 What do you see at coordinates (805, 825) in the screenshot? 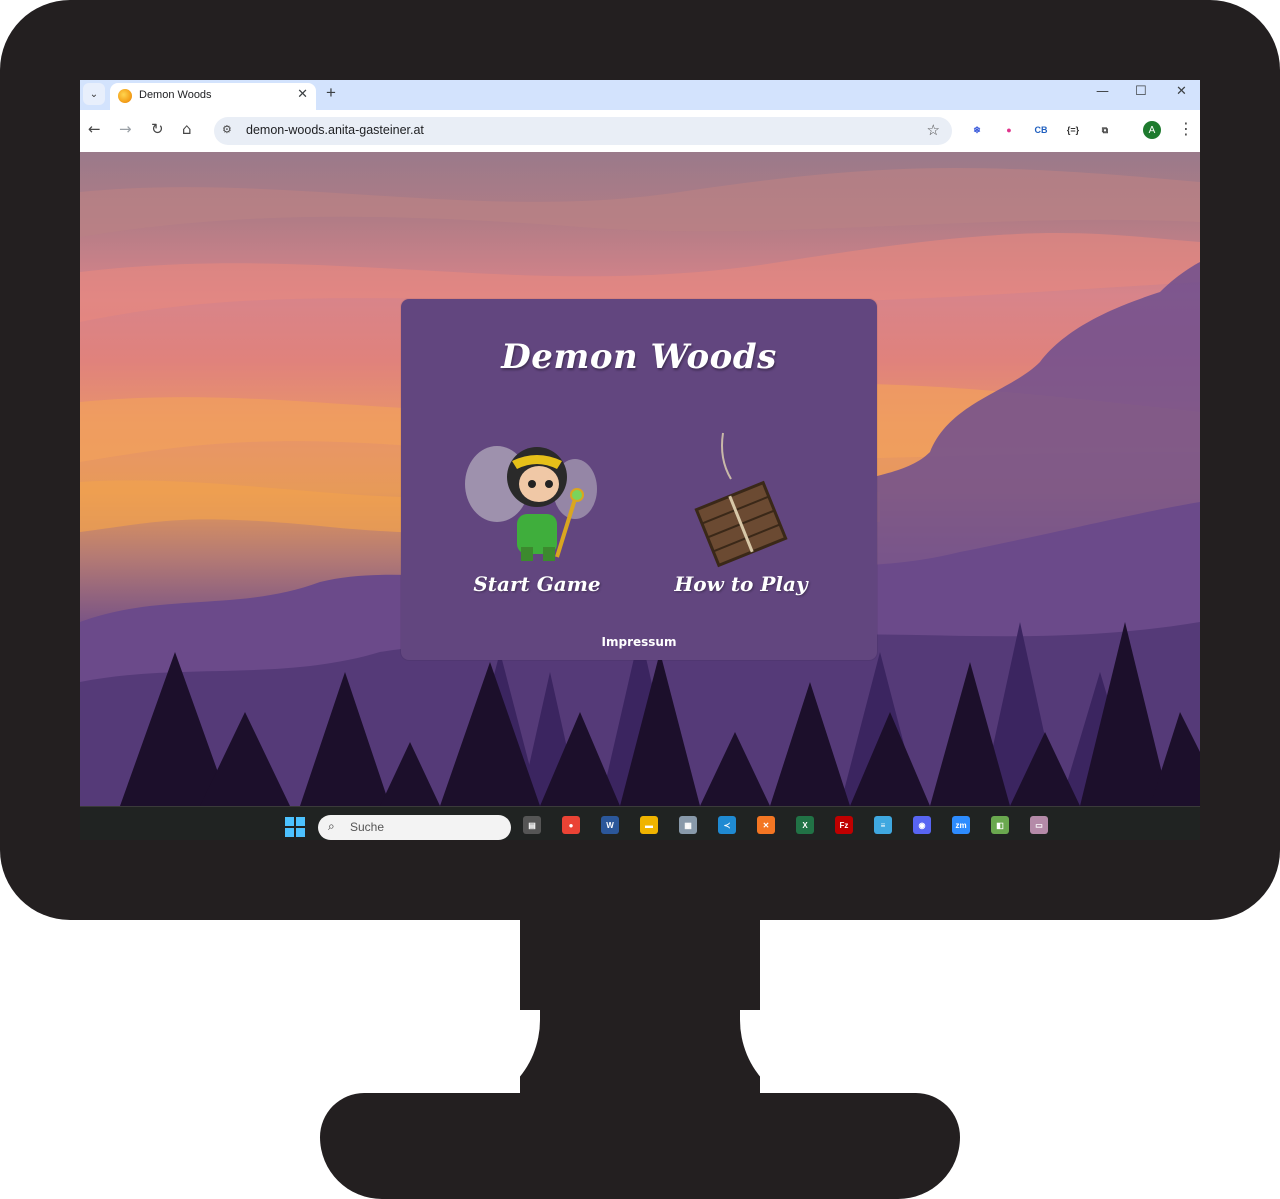
I see `excel-icon: X` at bounding box center [805, 825].